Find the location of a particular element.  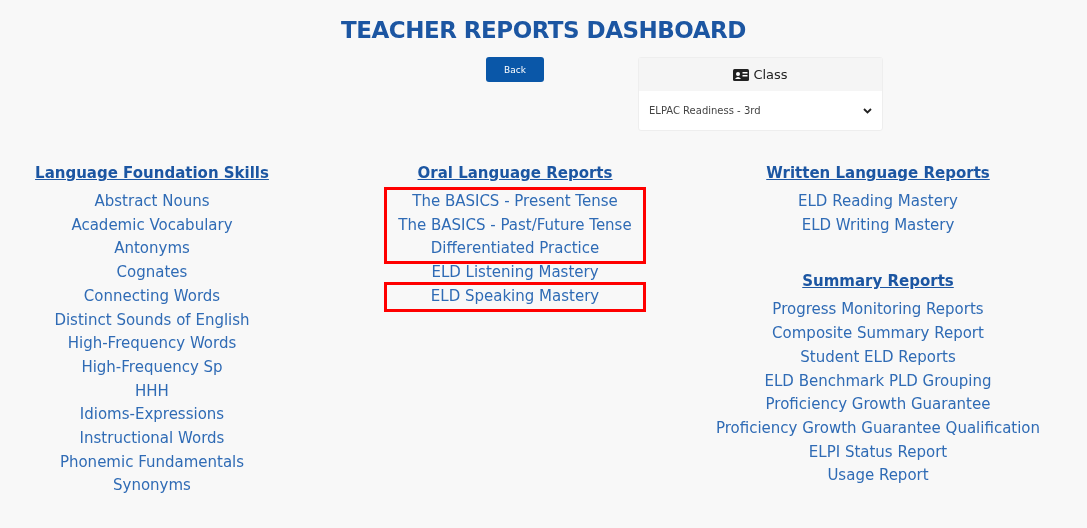

report-link: Phonemic Fundamentals is located at coordinates (152, 462).